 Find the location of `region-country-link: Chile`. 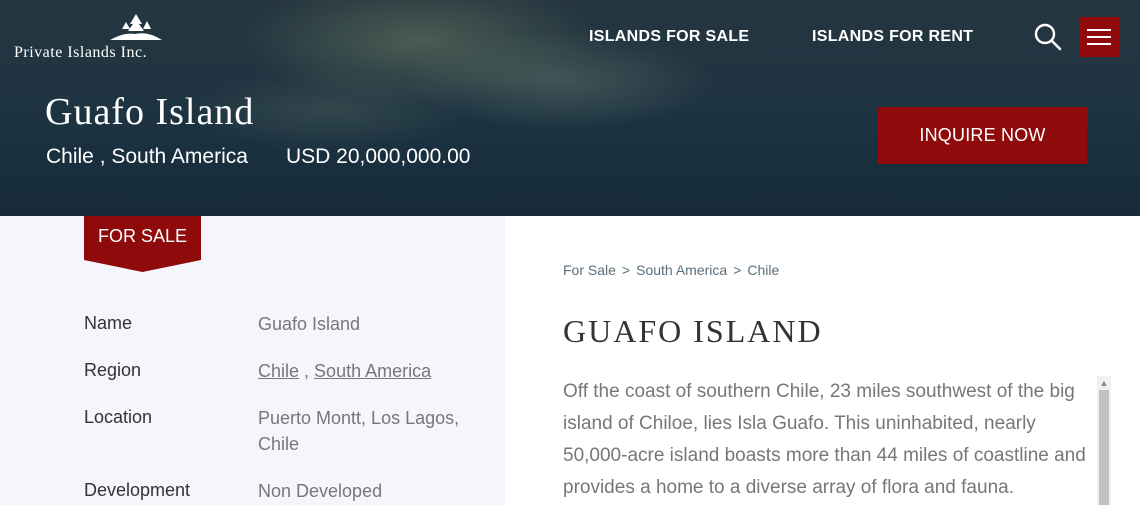

region-country-link: Chile is located at coordinates (278, 371).